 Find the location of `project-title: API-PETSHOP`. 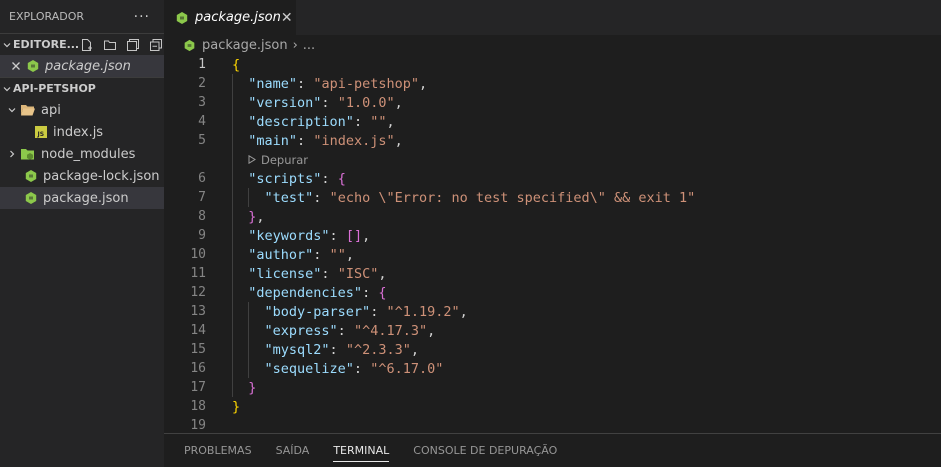

project-title: API-PETSHOP is located at coordinates (54, 88).